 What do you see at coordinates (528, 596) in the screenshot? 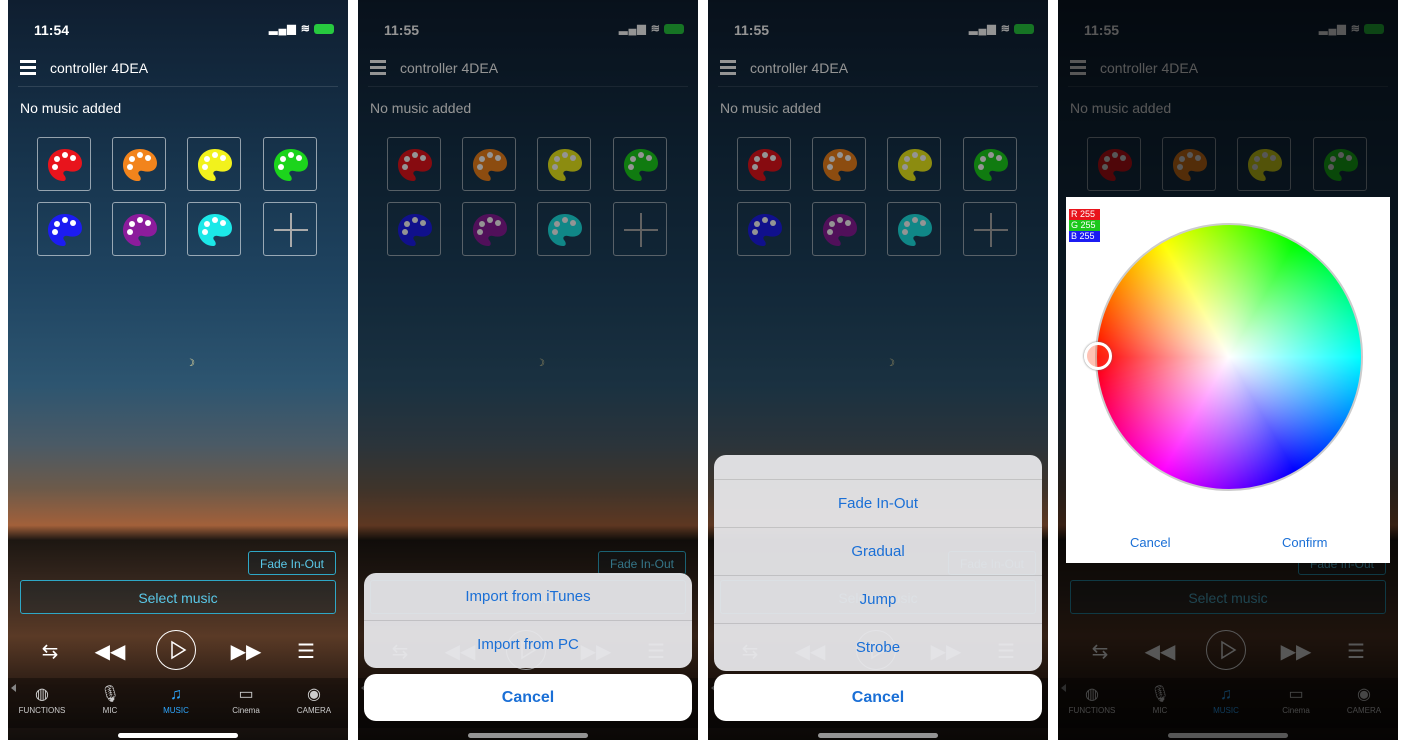
I see `import-option: Import from iTunes` at bounding box center [528, 596].